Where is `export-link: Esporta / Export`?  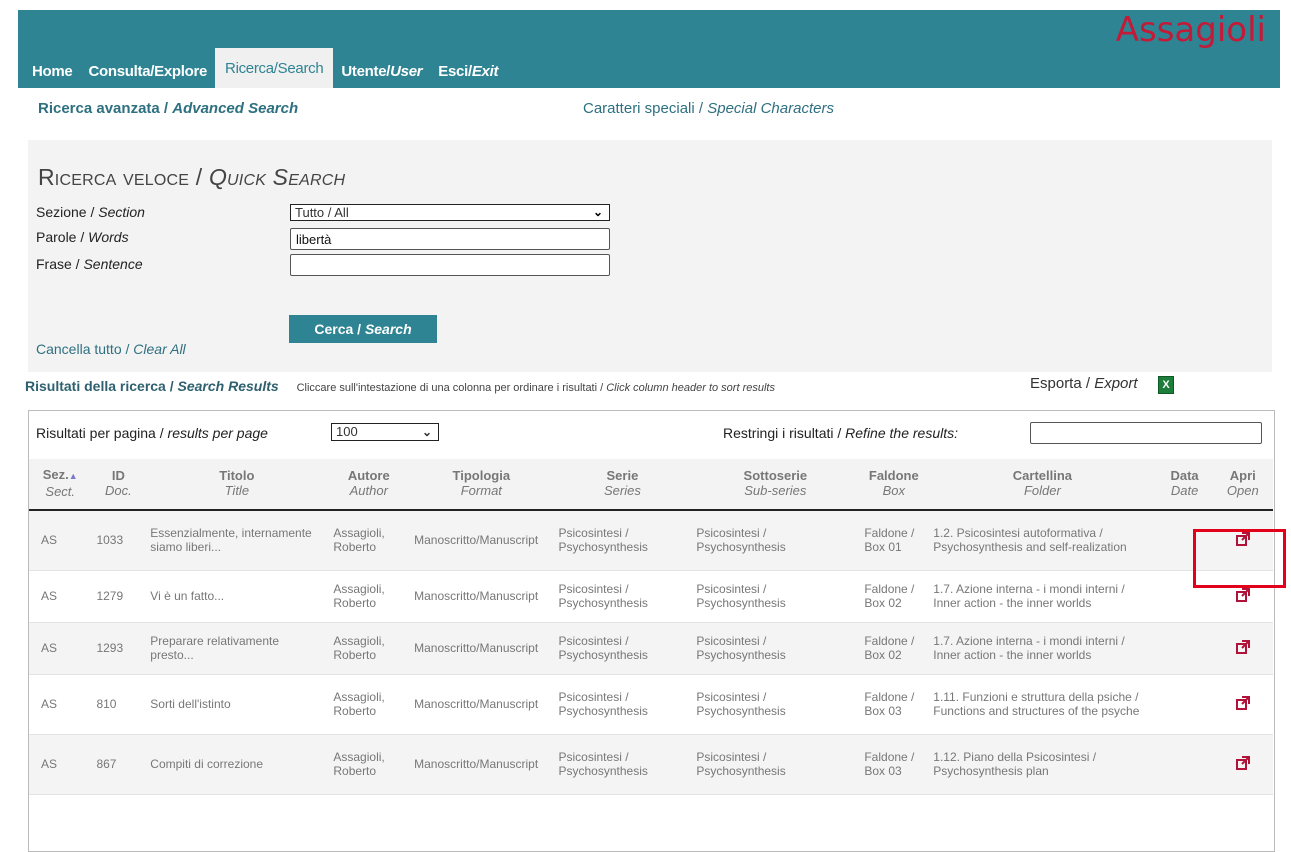
export-link: Esporta / Export is located at coordinates (1084, 383).